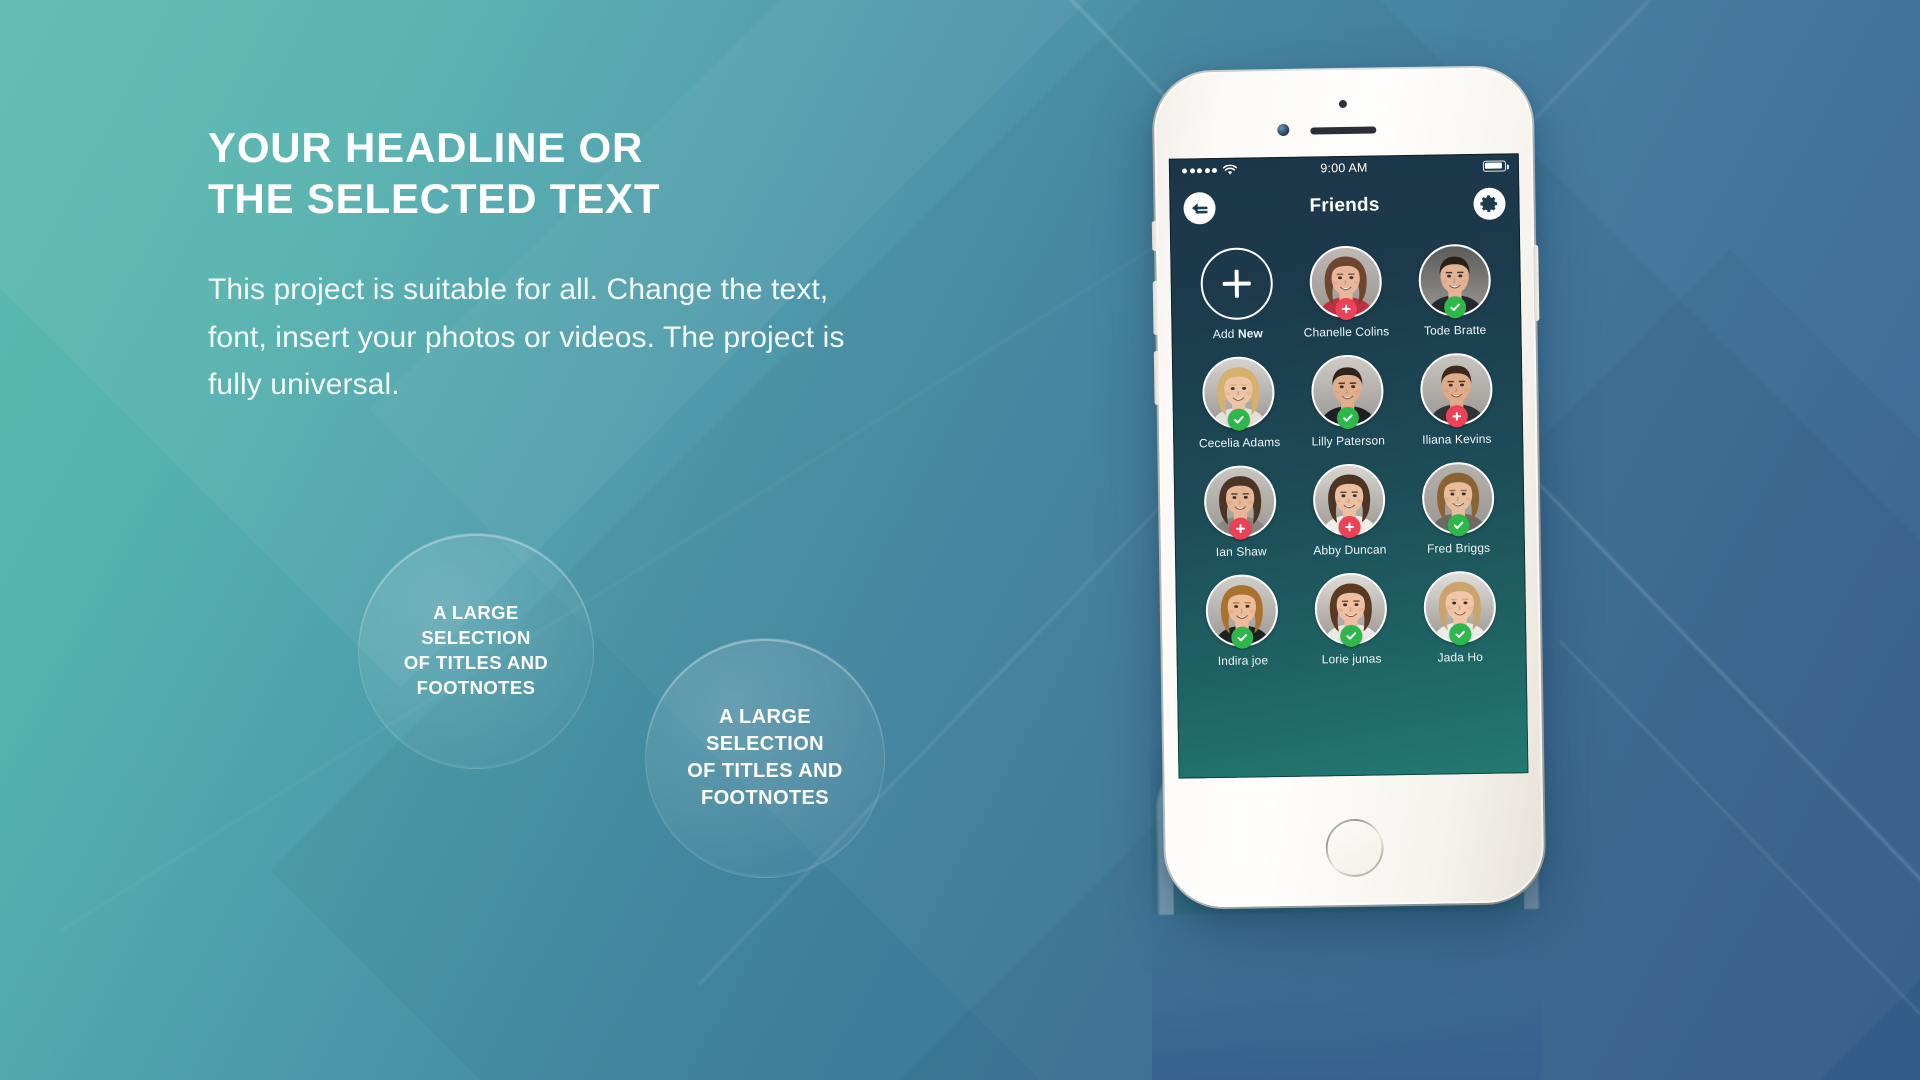 The width and height of the screenshot is (1920, 1080). Describe the element at coordinates (1229, 169) in the screenshot. I see `wifi-icon` at that location.